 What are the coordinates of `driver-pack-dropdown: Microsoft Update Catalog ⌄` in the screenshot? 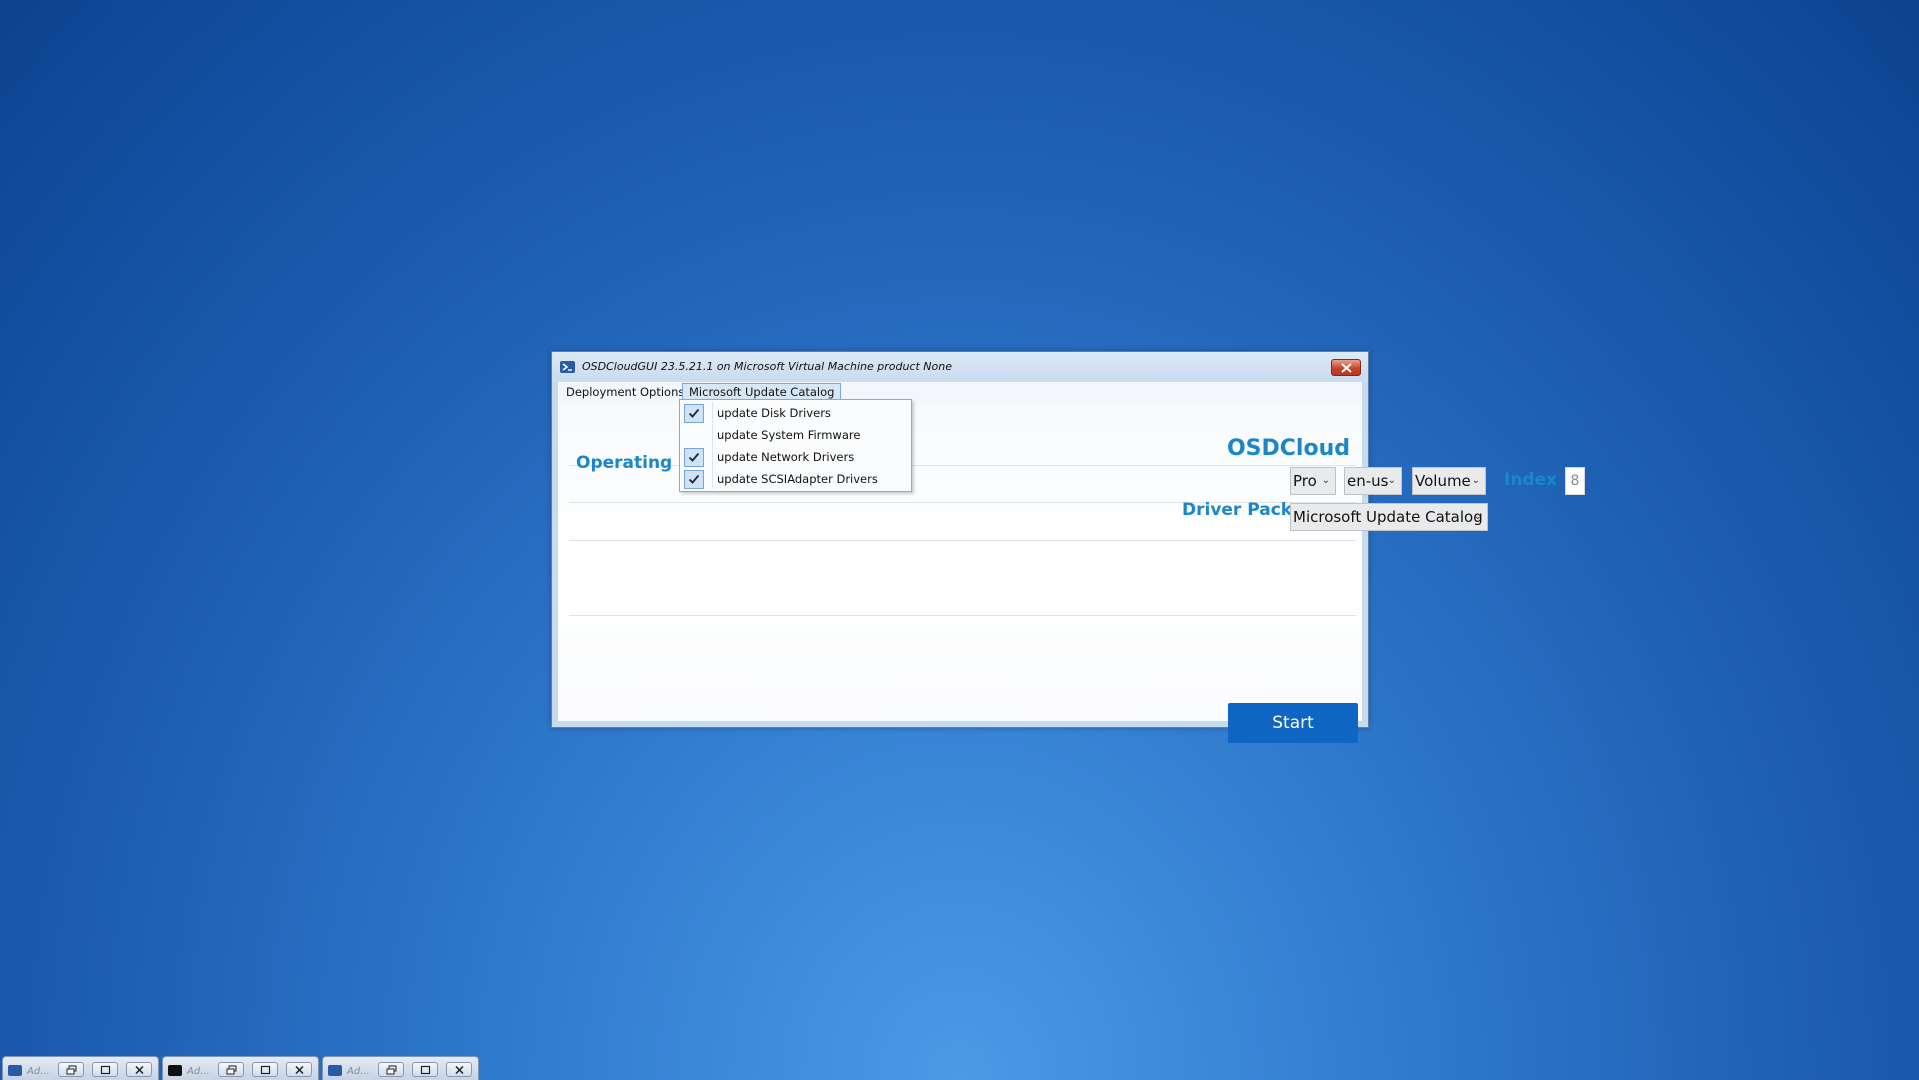 It's located at (1389, 517).